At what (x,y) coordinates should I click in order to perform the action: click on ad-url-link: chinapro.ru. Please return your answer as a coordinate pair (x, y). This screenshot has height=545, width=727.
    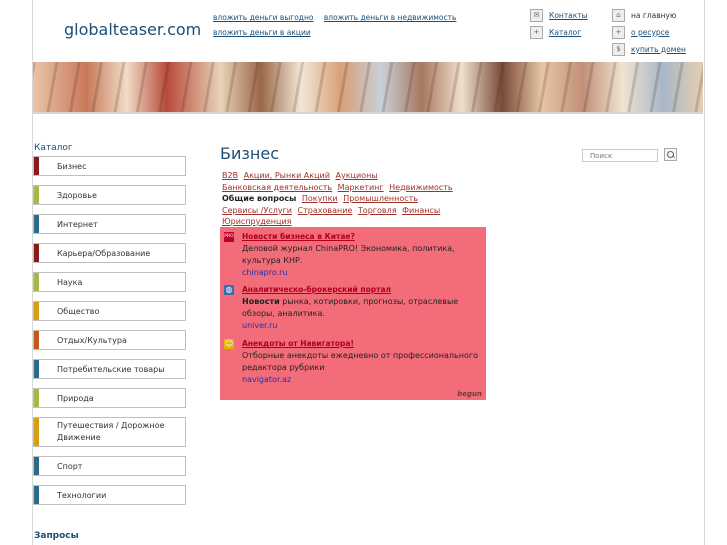
    Looking at the image, I should click on (364, 273).